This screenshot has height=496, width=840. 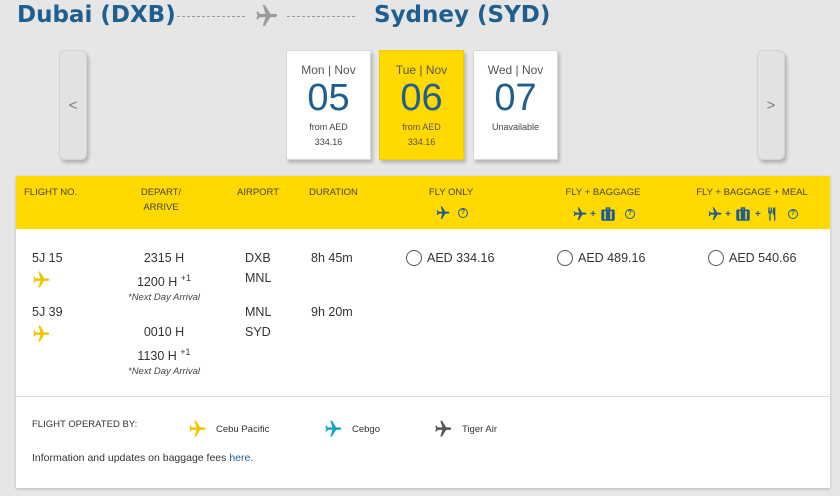 I want to click on fare-option-fly-only: AED 334.16, so click(x=450, y=258).